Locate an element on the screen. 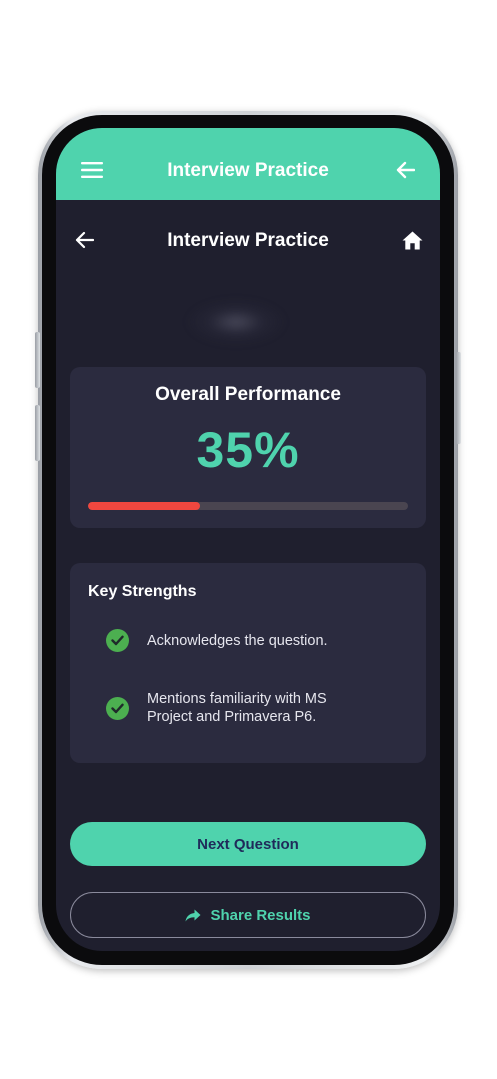  performance-progress-fill is located at coordinates (144, 506).